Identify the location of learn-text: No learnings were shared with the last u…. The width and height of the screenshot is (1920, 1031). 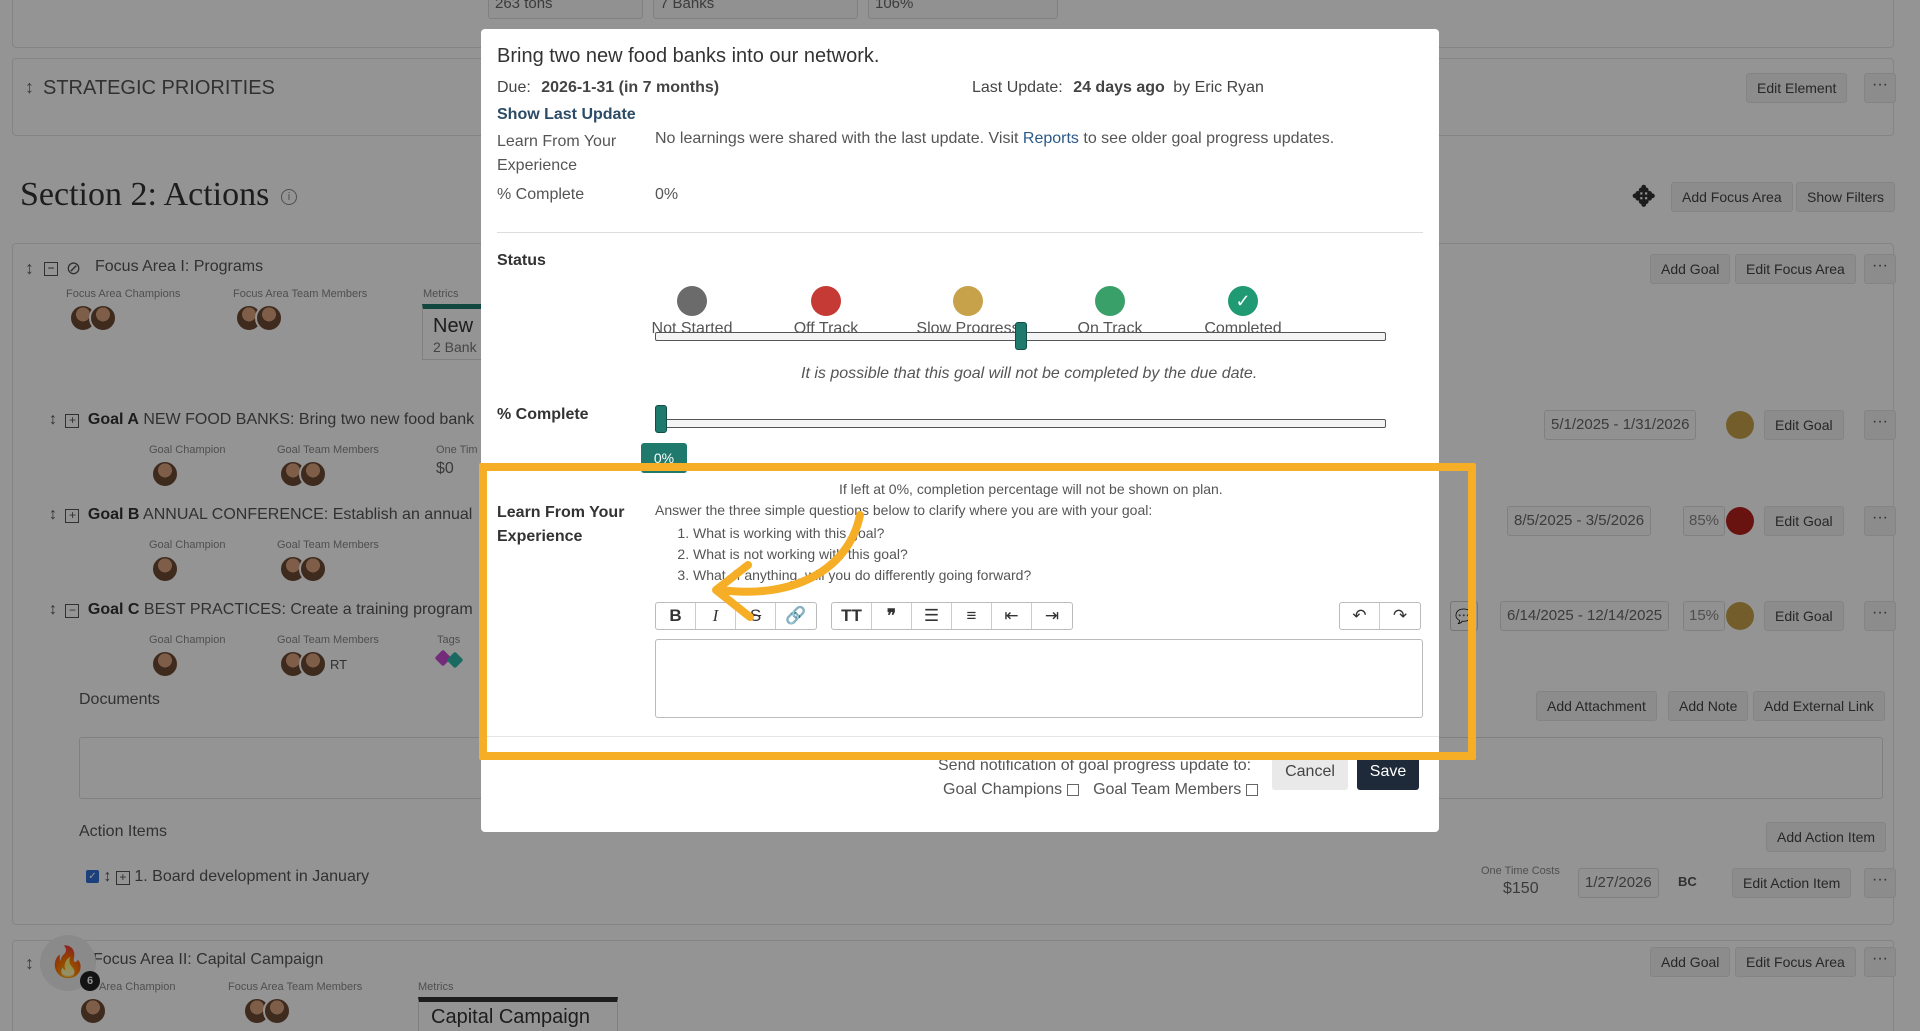
(994, 139).